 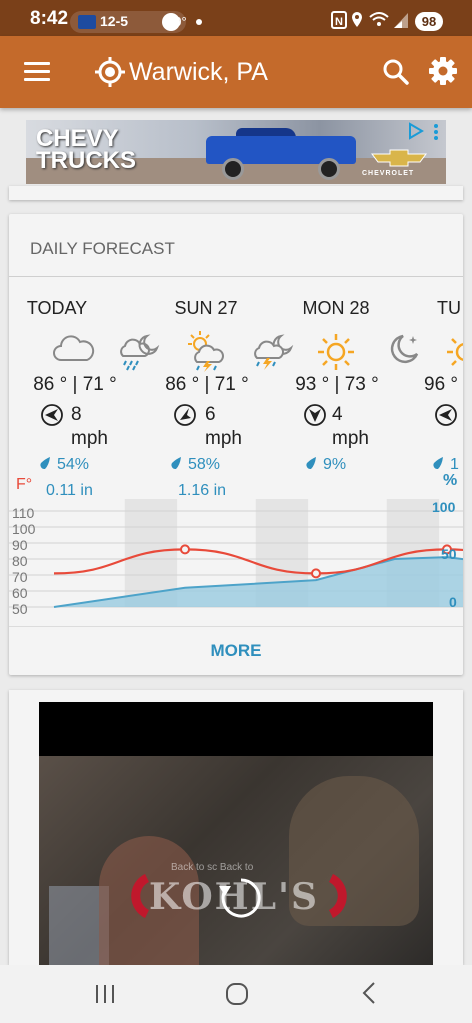 I want to click on ad-options-icon, so click(x=436, y=132).